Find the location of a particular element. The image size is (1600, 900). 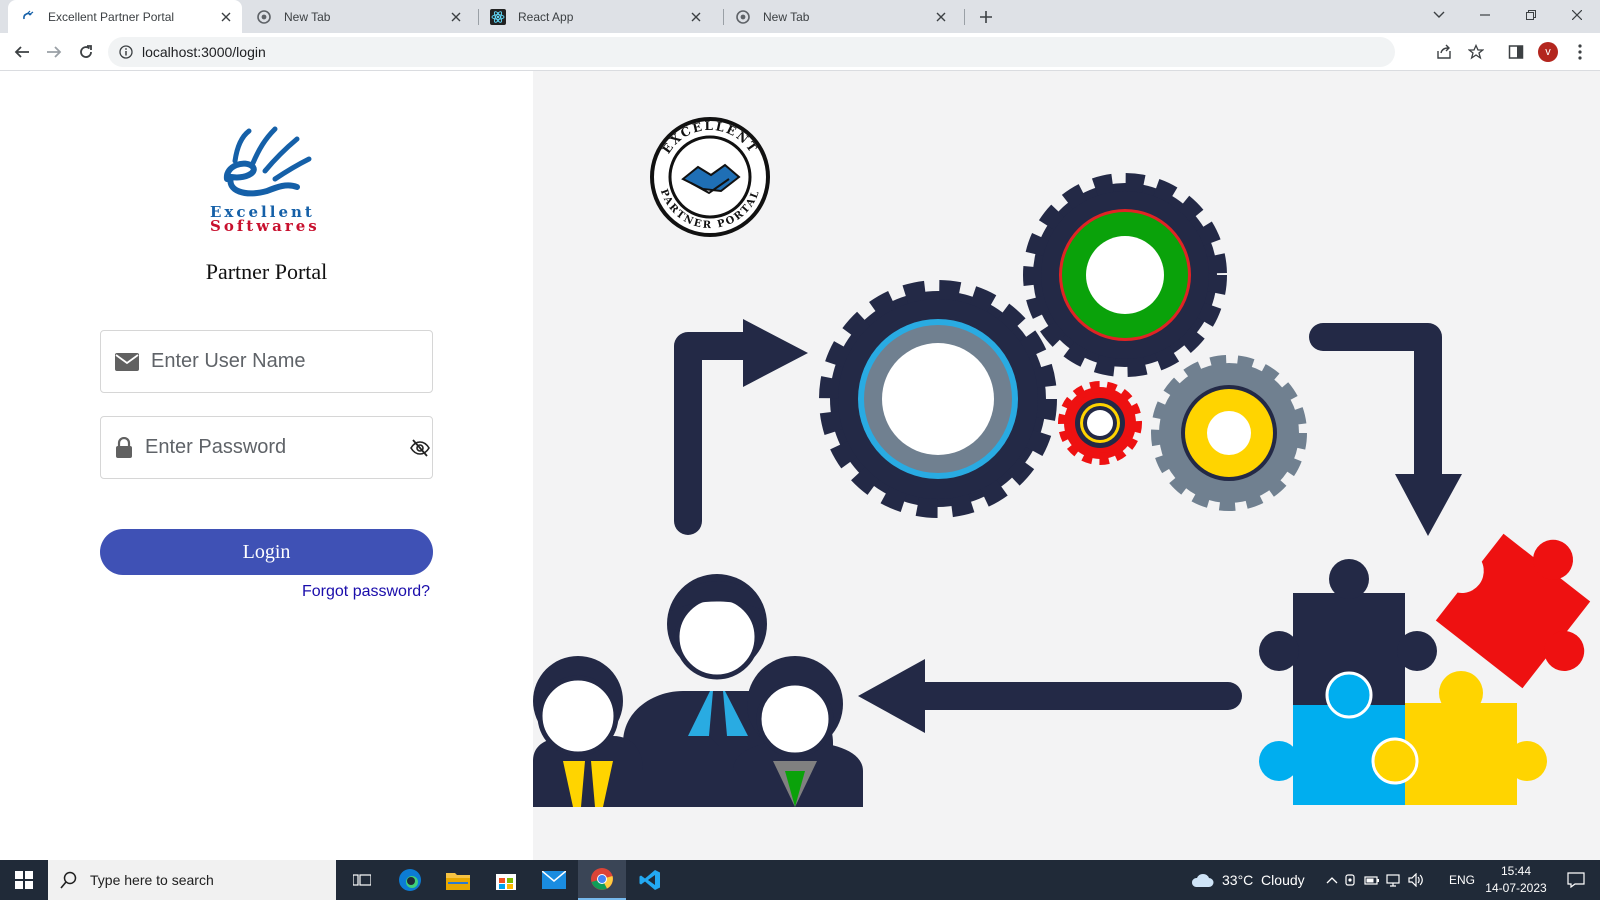

tab-react-app: React App is located at coordinates (595, 16).